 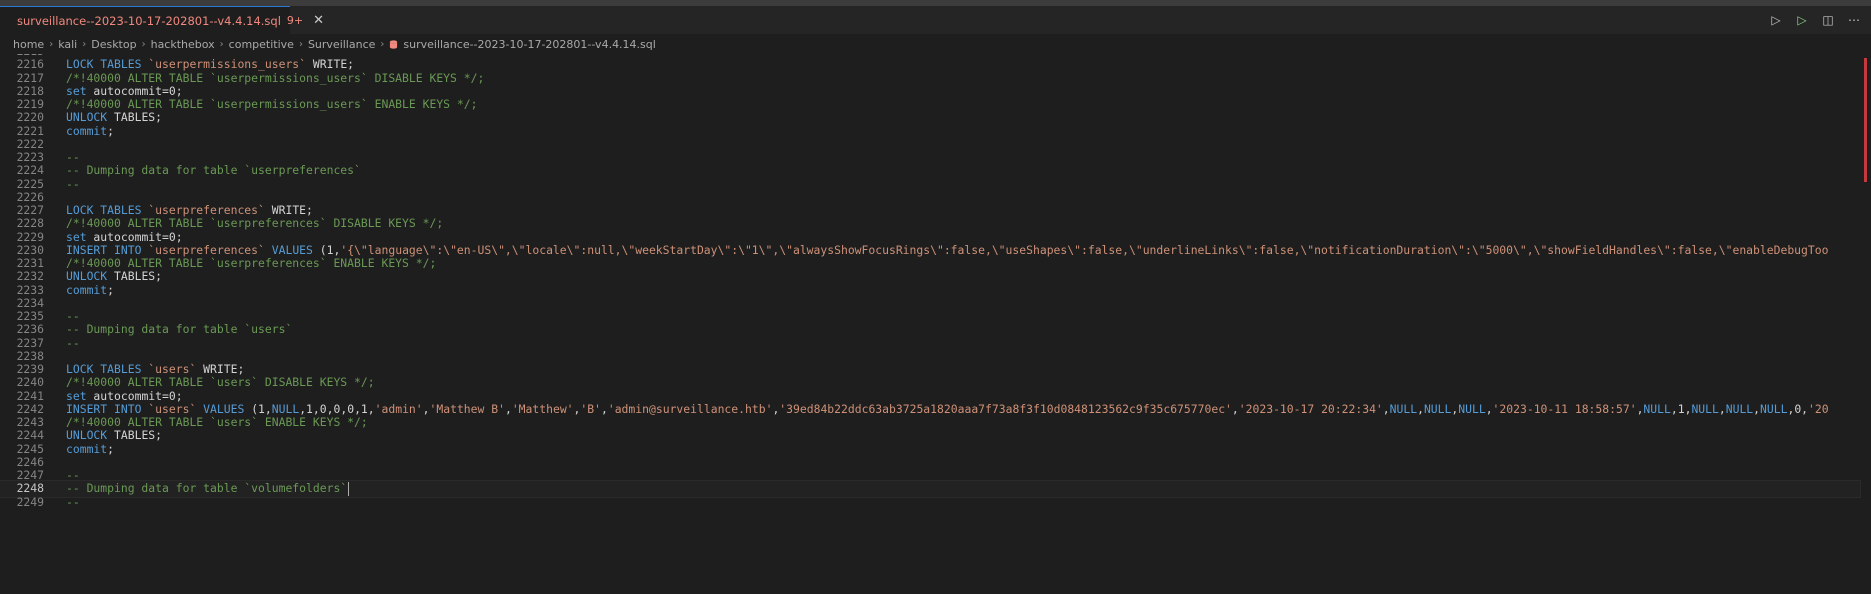 What do you see at coordinates (183, 44) in the screenshot?
I see `breadcrumb-item-hackthebox: hackthebox` at bounding box center [183, 44].